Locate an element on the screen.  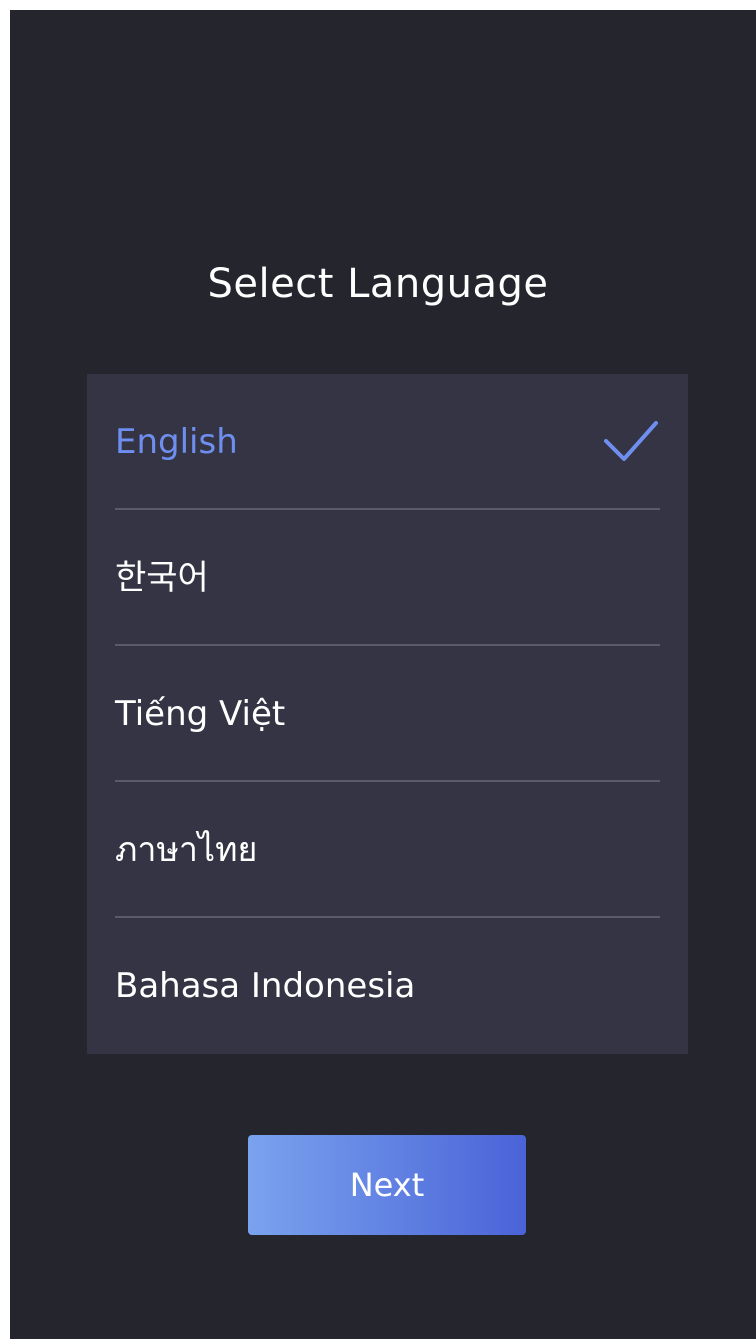
language-option-label: ภาษาไทย is located at coordinates (186, 850).